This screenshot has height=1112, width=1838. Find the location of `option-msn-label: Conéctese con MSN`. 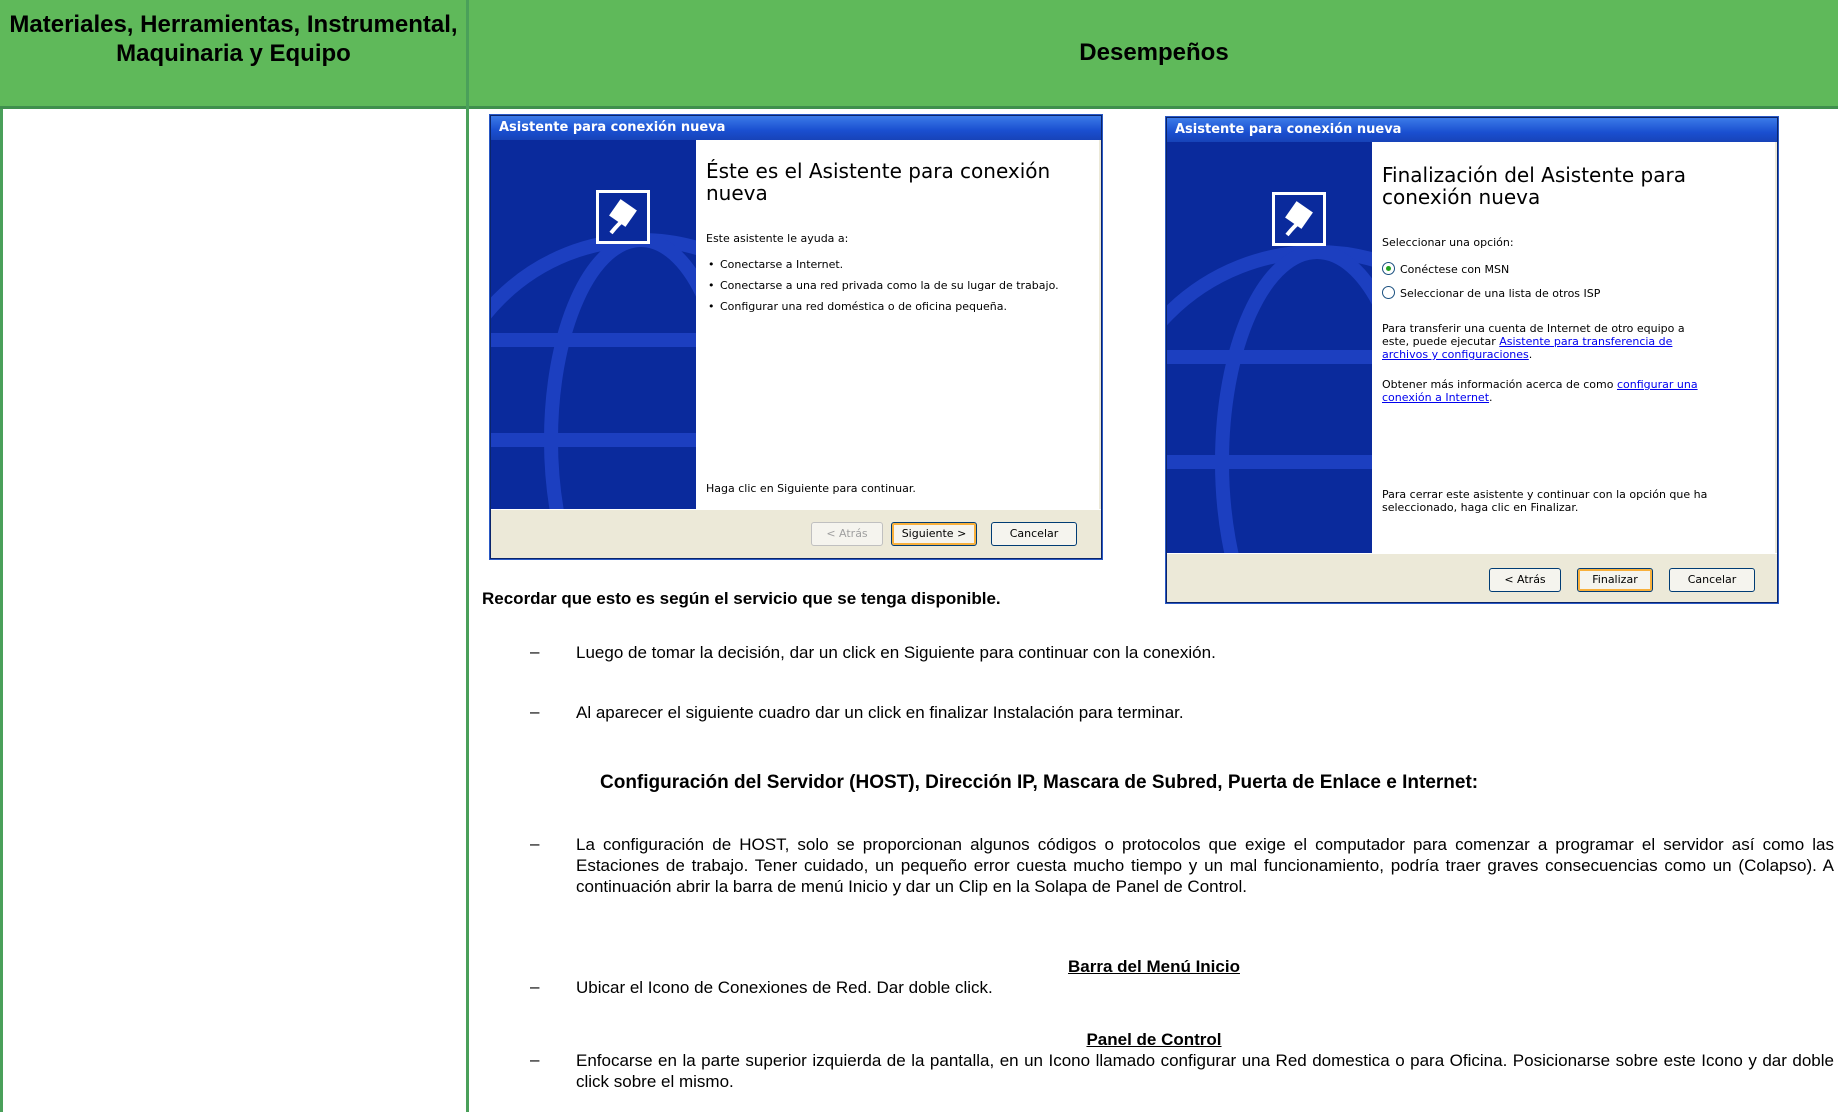

option-msn-label: Conéctese con MSN is located at coordinates (1455, 269).